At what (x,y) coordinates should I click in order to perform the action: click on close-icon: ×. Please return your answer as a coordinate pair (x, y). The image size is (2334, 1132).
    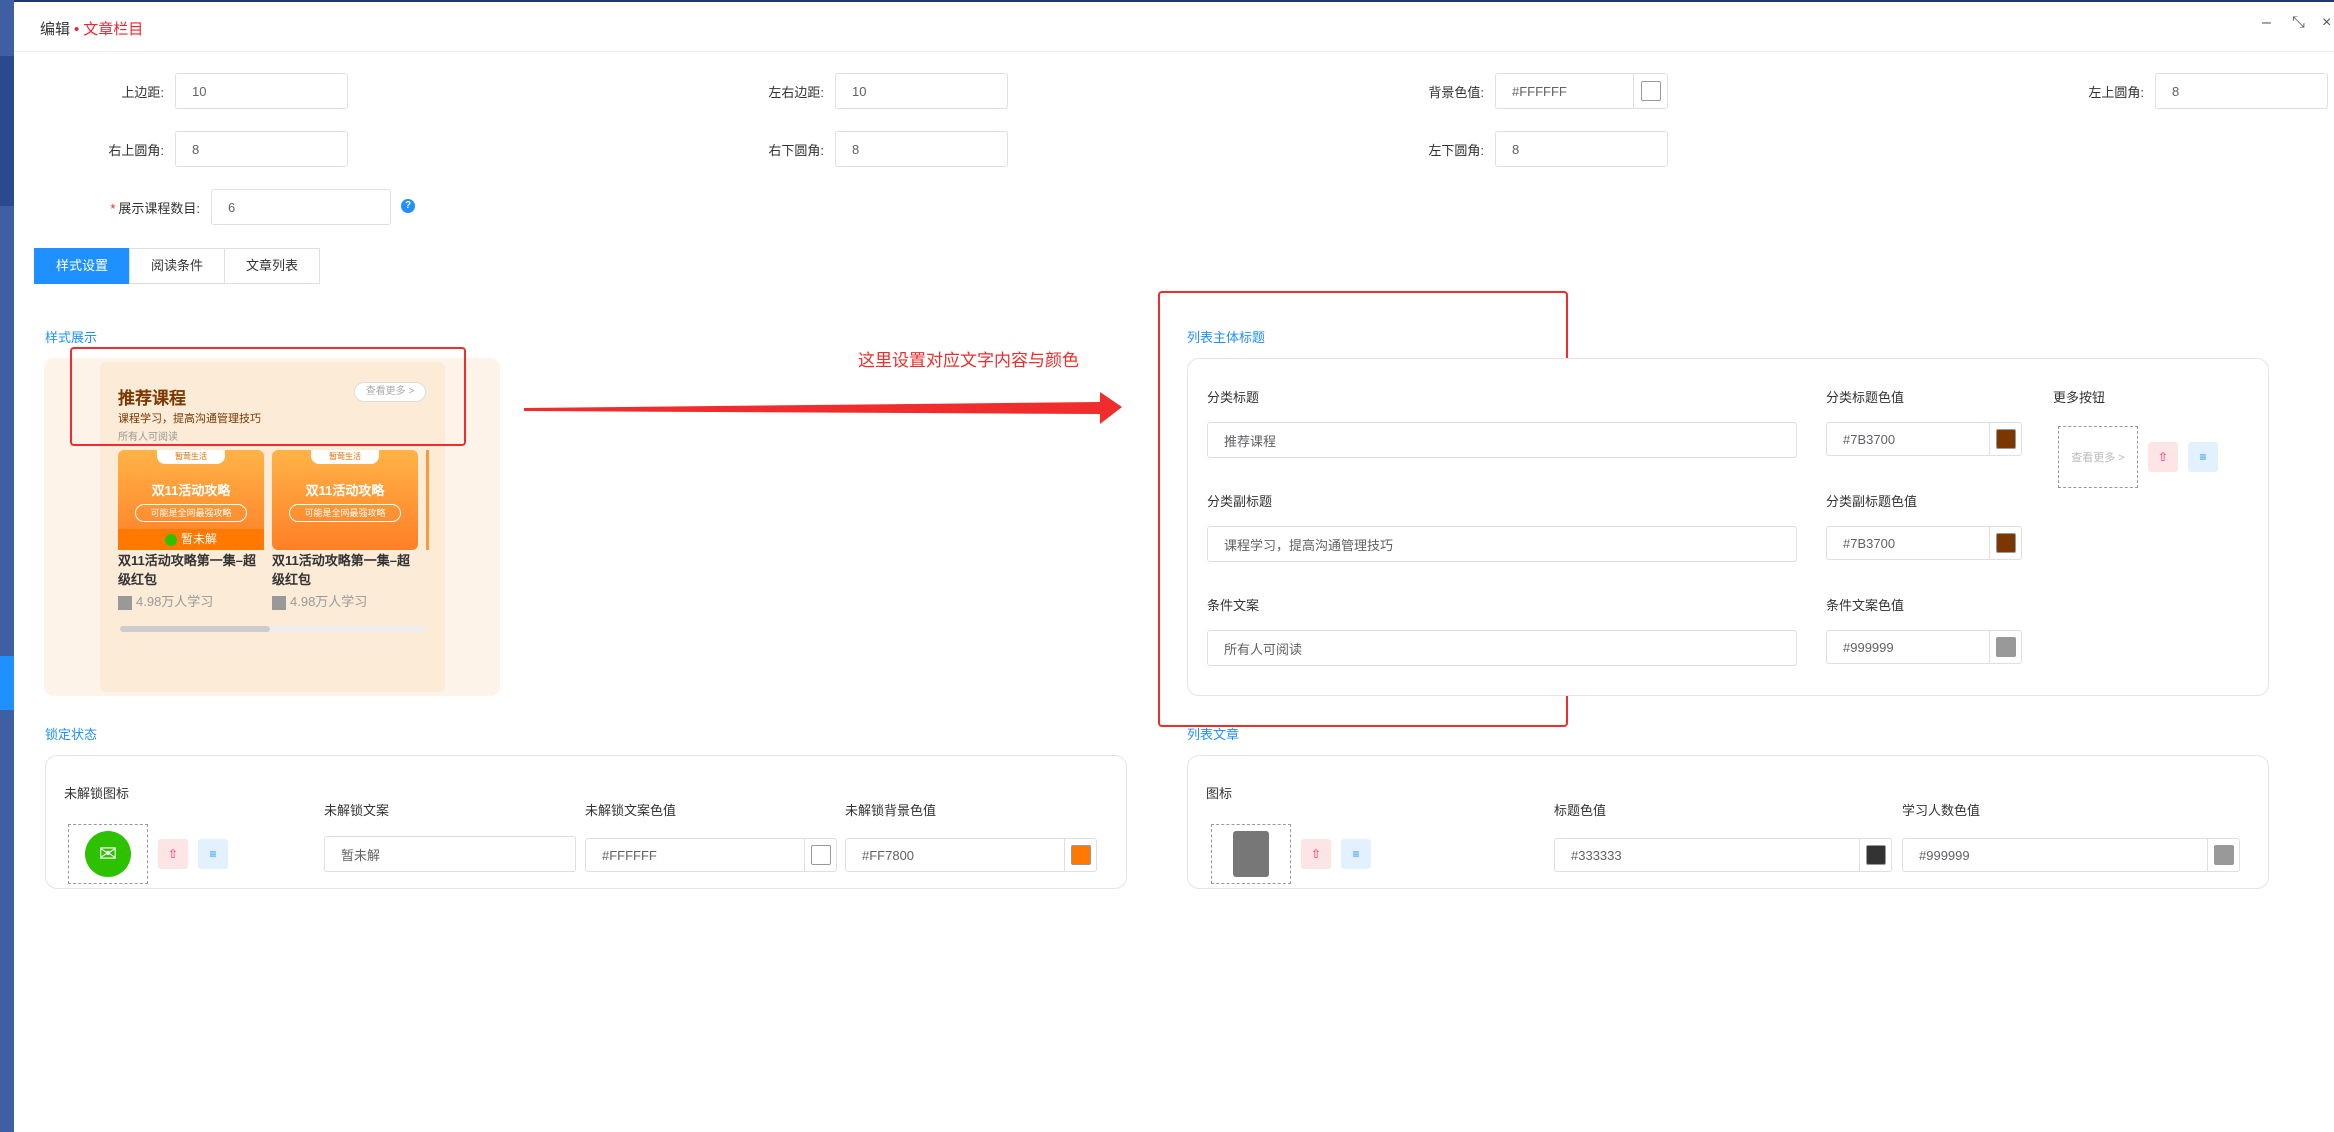
    Looking at the image, I should click on (2326, 23).